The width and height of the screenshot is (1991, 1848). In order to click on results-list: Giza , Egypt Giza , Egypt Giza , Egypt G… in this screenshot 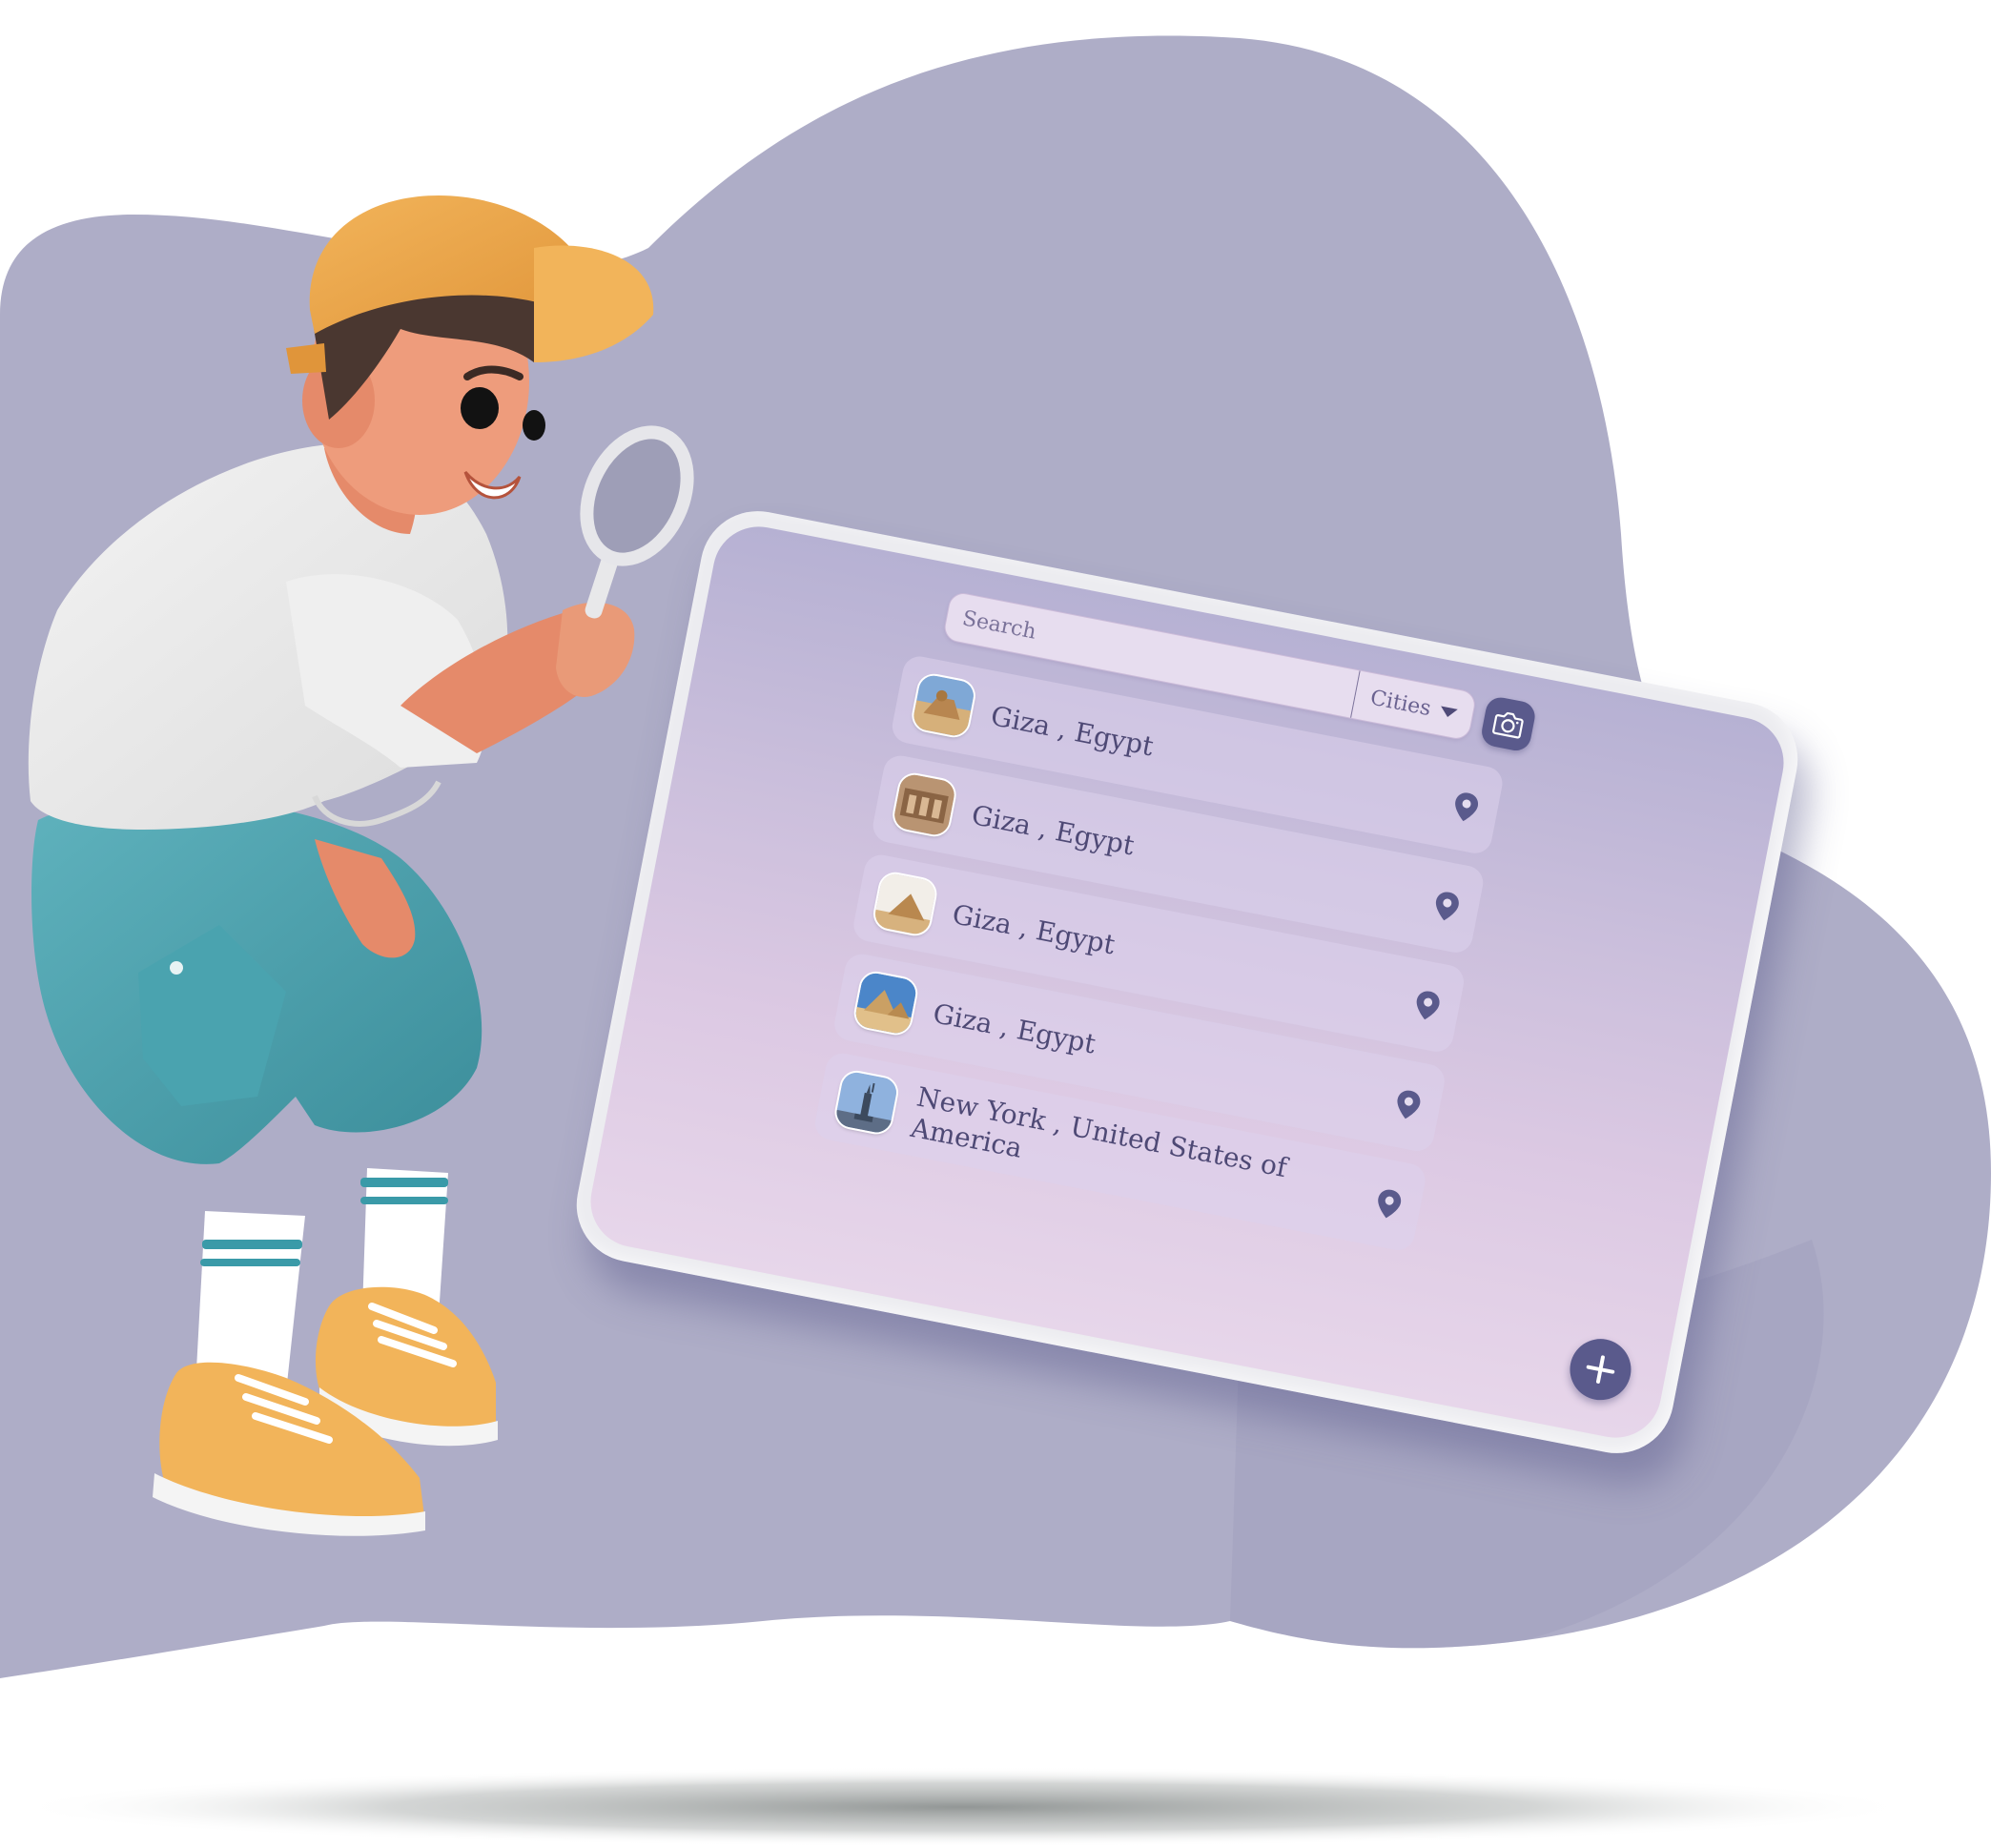, I will do `click(1158, 959)`.